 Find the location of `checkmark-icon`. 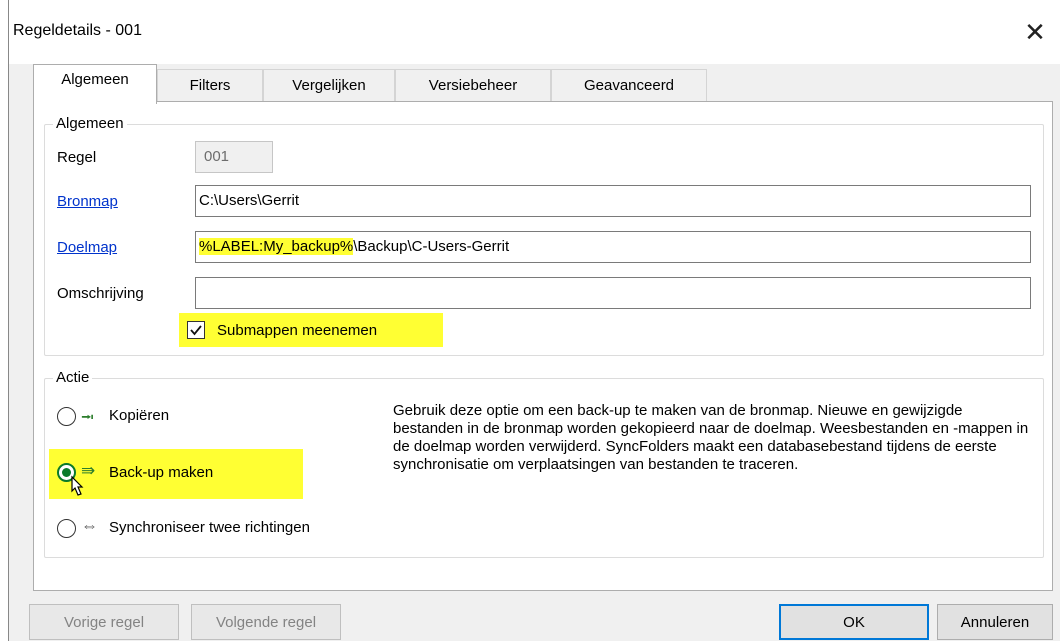

checkmark-icon is located at coordinates (196, 330).